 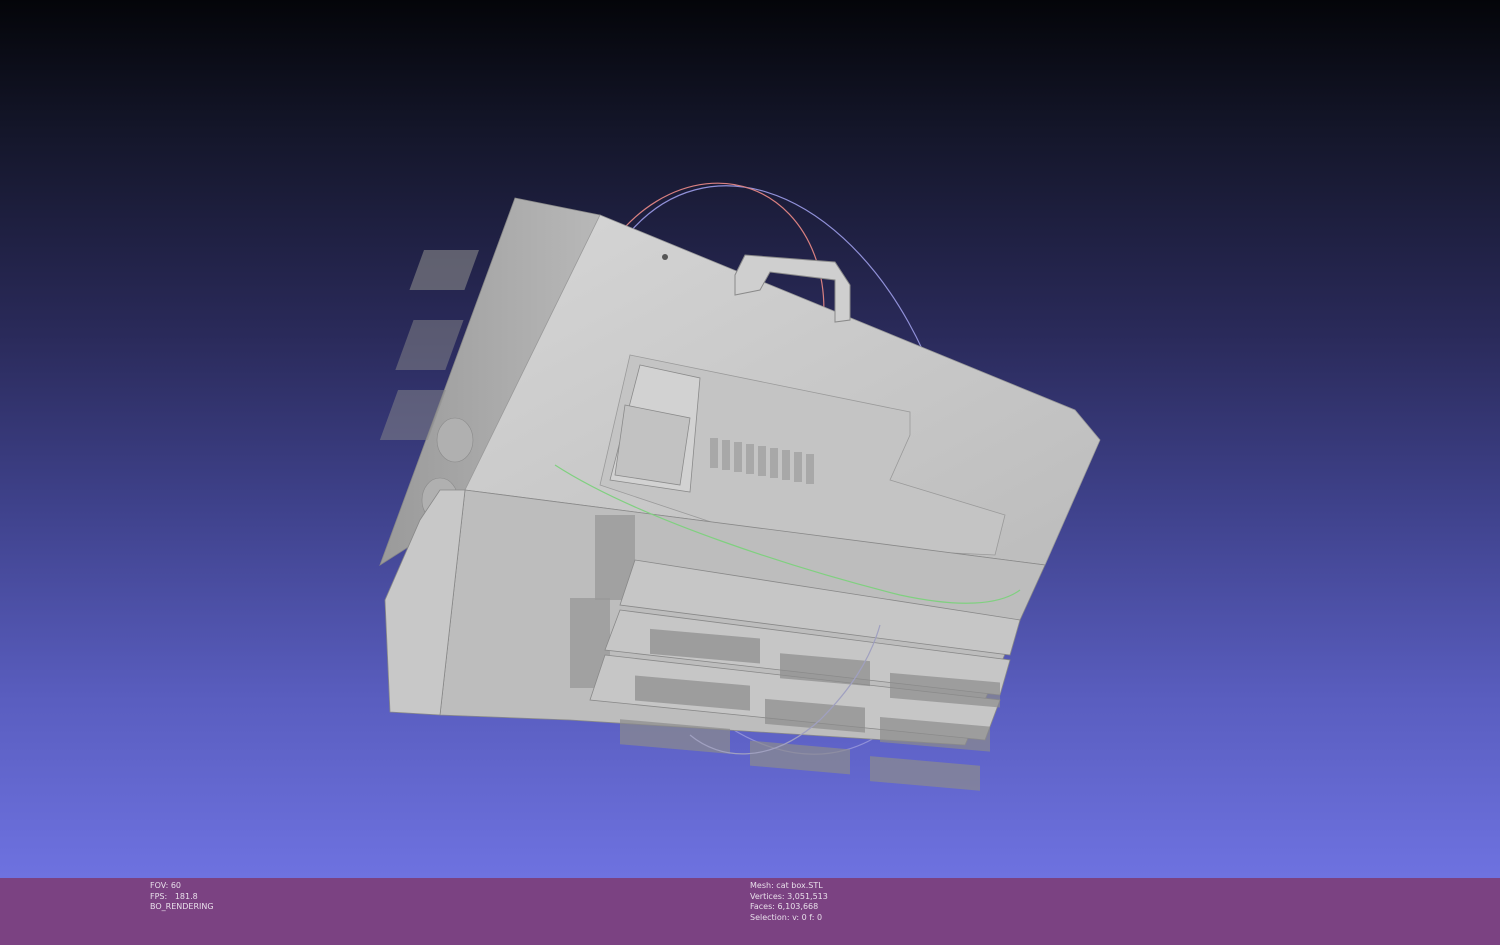 What do you see at coordinates (165, 885) in the screenshot?
I see `fov-readout: FOV: 60` at bounding box center [165, 885].